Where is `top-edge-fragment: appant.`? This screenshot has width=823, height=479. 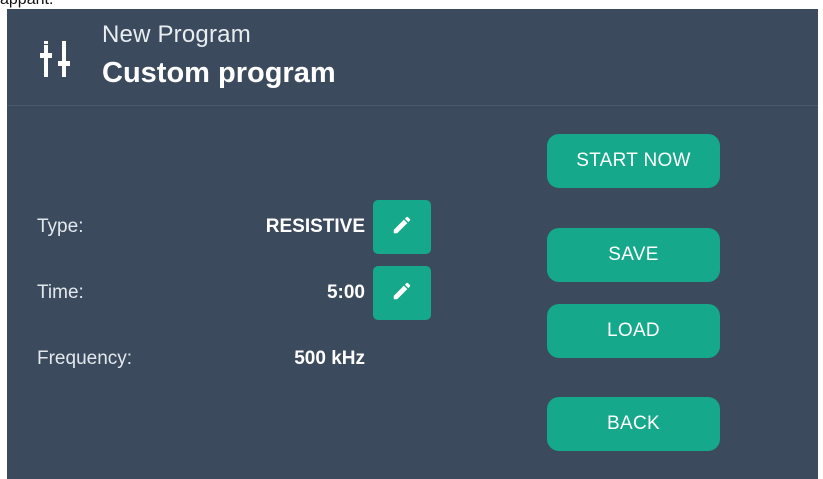
top-edge-fragment: appant. is located at coordinates (26, 4).